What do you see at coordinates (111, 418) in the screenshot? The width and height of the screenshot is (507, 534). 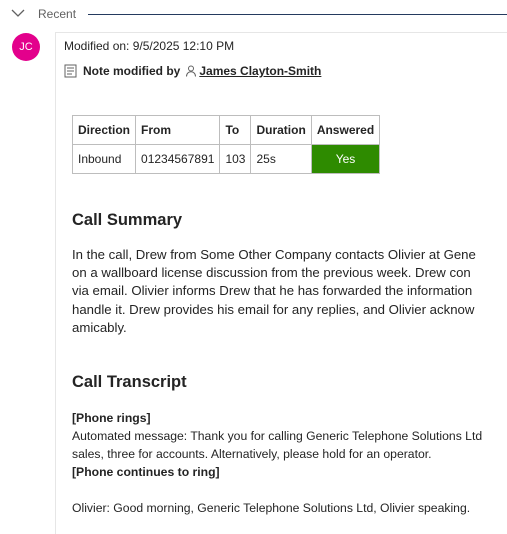 I see `transcript-phone-rings: [Phone rings]` at bounding box center [111, 418].